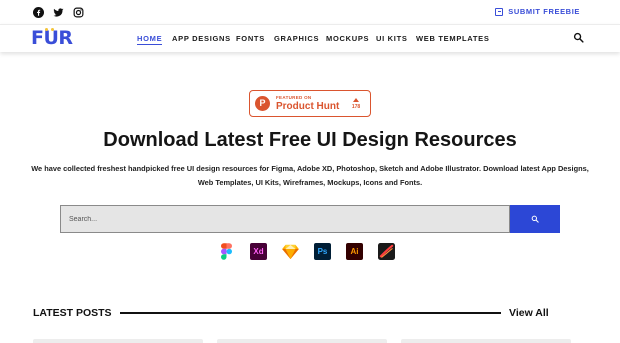 This screenshot has width=620, height=343. I want to click on adobe-xd-icon: Xd, so click(258, 251).